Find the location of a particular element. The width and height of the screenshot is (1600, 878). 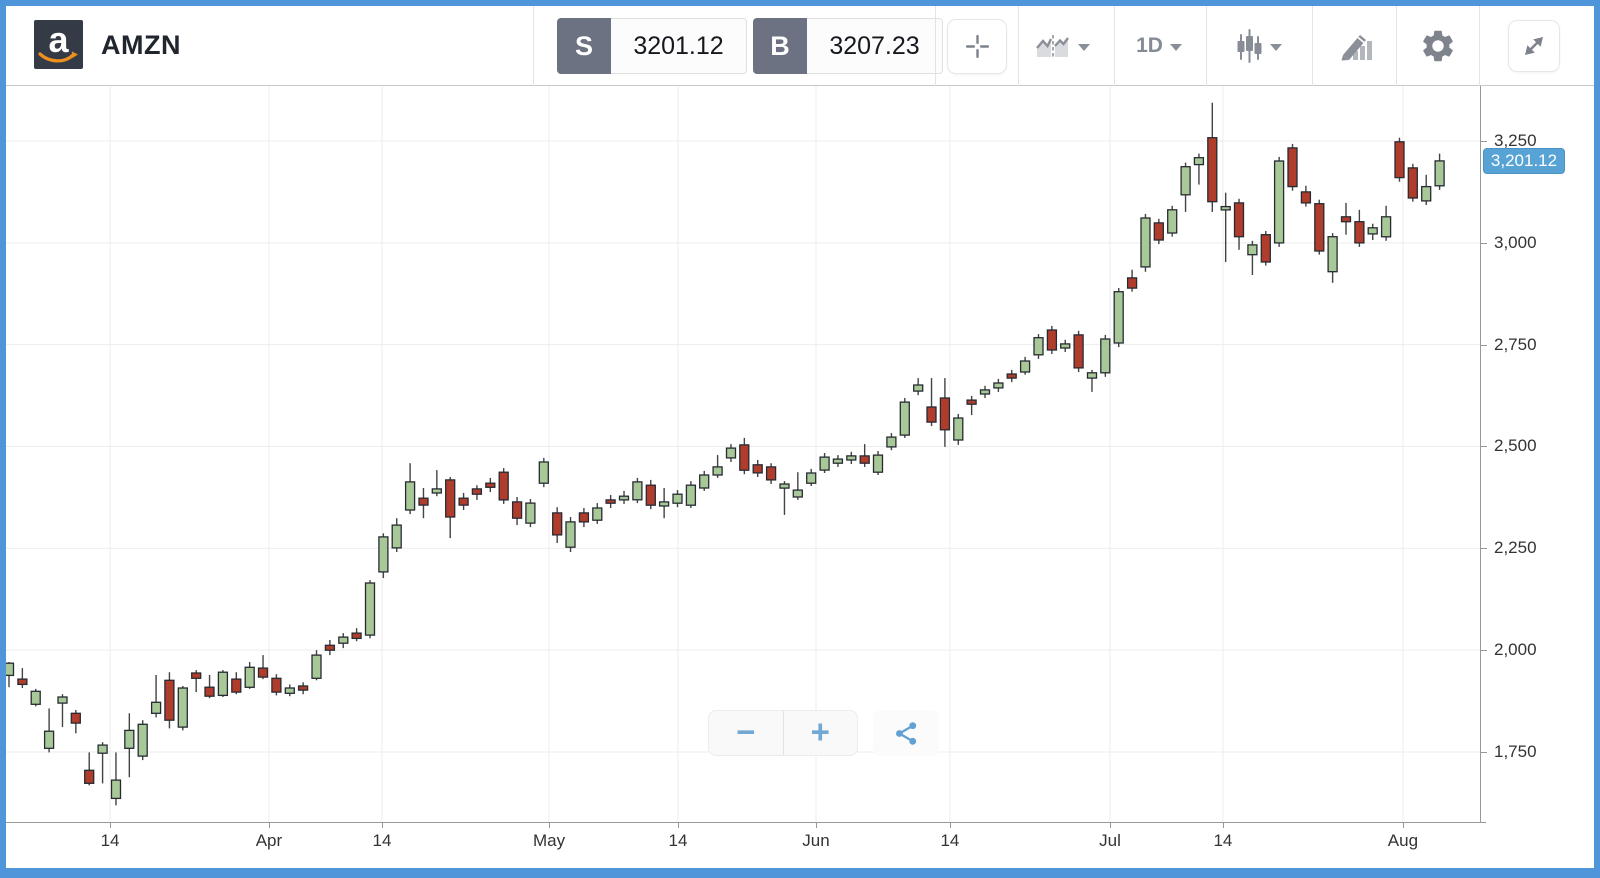

sell-button: S is located at coordinates (584, 46).